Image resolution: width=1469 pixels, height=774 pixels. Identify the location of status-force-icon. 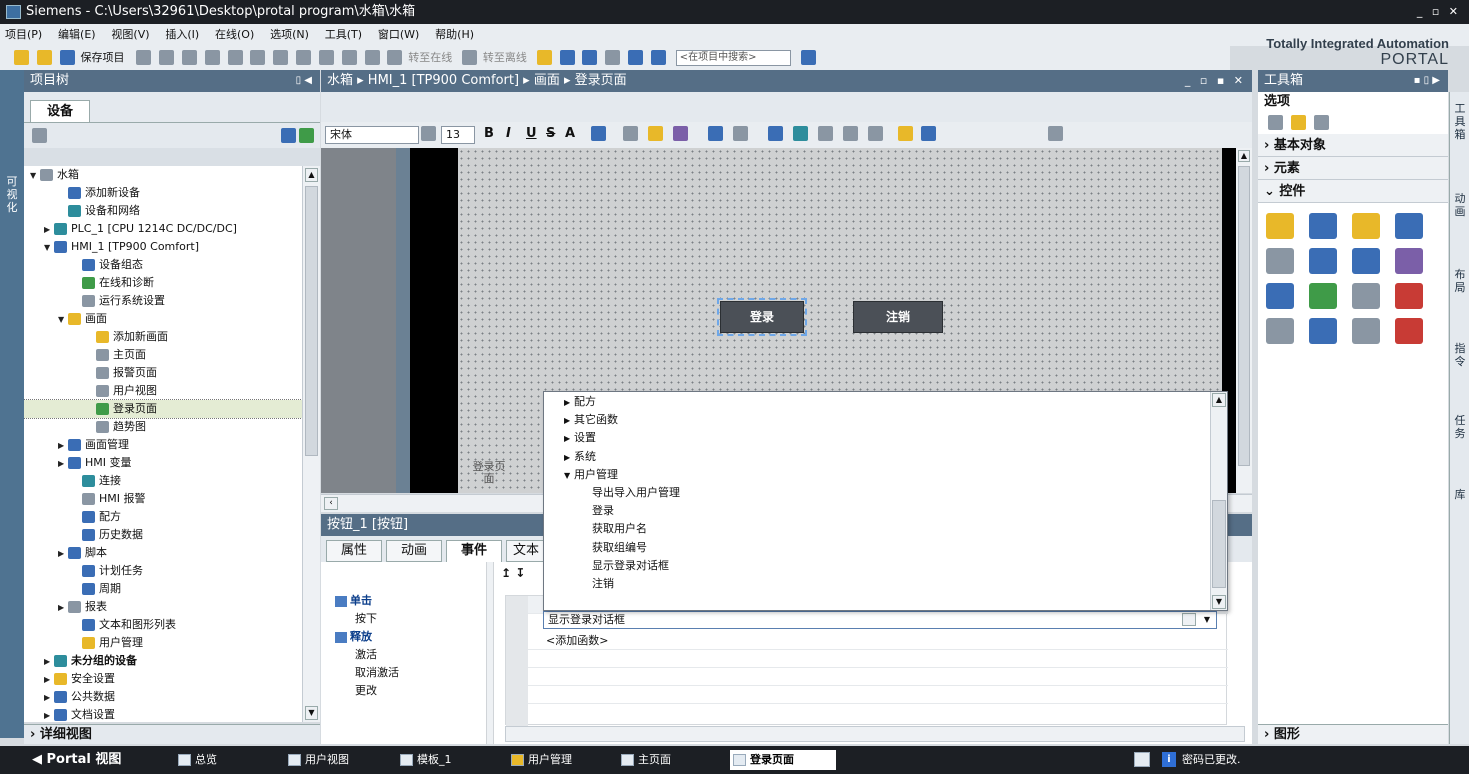
(1409, 296).